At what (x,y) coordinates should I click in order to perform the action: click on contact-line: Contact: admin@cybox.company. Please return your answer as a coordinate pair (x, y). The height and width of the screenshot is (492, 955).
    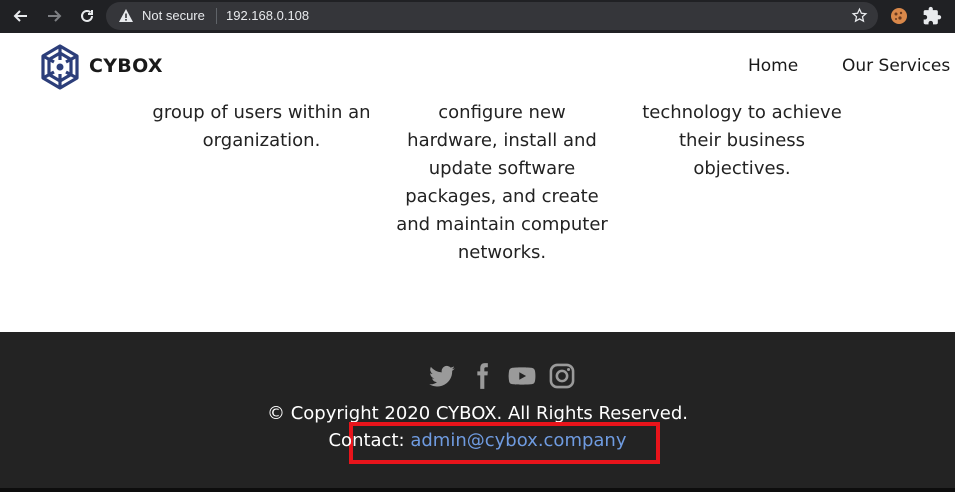
    Looking at the image, I should click on (477, 440).